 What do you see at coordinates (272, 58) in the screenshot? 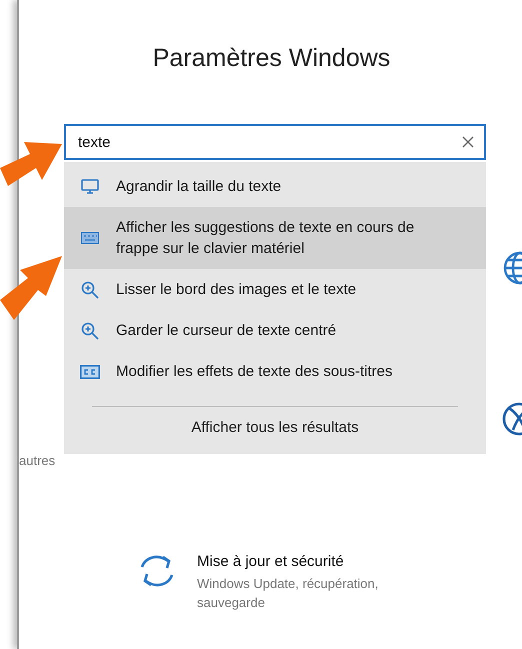
I see `window-title: Paramètres Windows` at bounding box center [272, 58].